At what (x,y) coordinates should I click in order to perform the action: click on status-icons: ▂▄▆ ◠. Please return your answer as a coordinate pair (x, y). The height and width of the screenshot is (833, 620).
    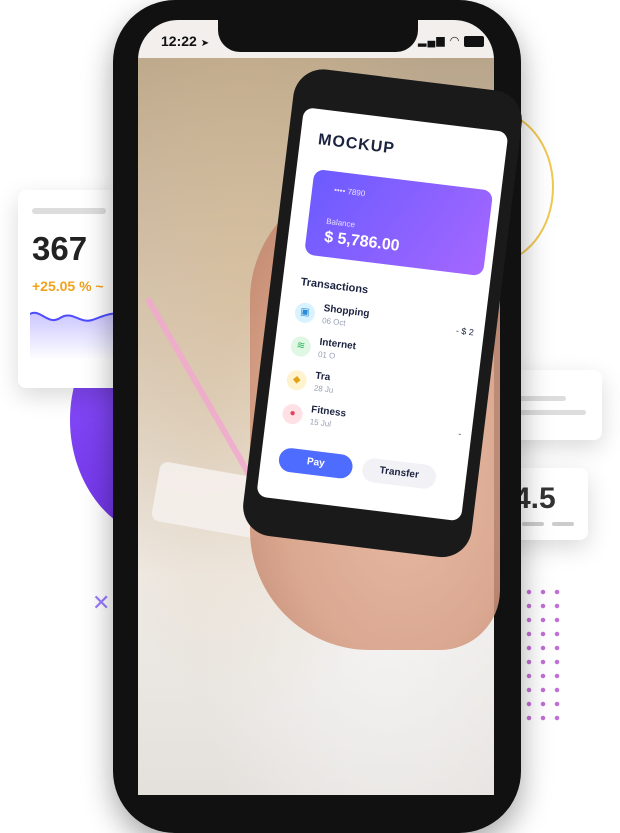
    Looking at the image, I should click on (451, 40).